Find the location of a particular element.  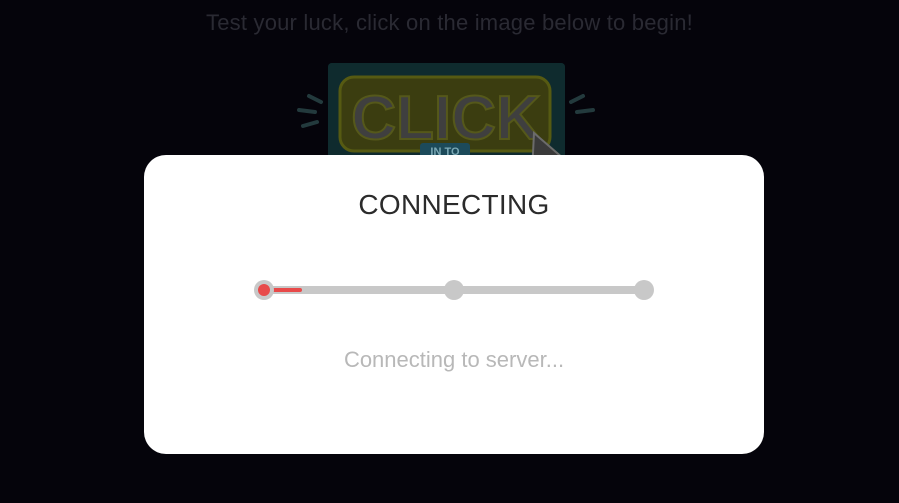

connection-progress is located at coordinates (454, 290).